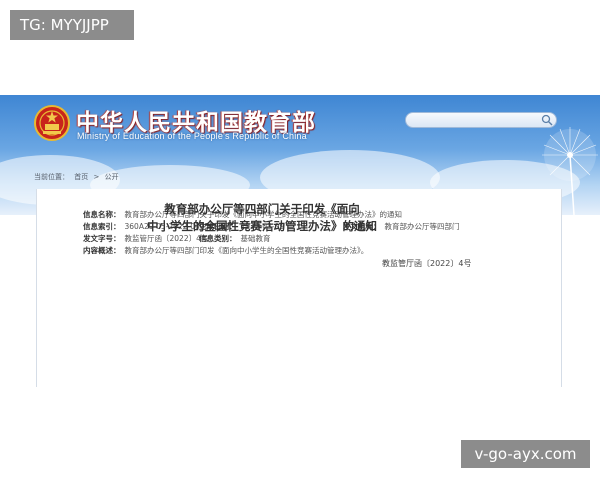 The width and height of the screenshot is (600, 480). Describe the element at coordinates (481, 120) in the screenshot. I see `search-input` at that location.